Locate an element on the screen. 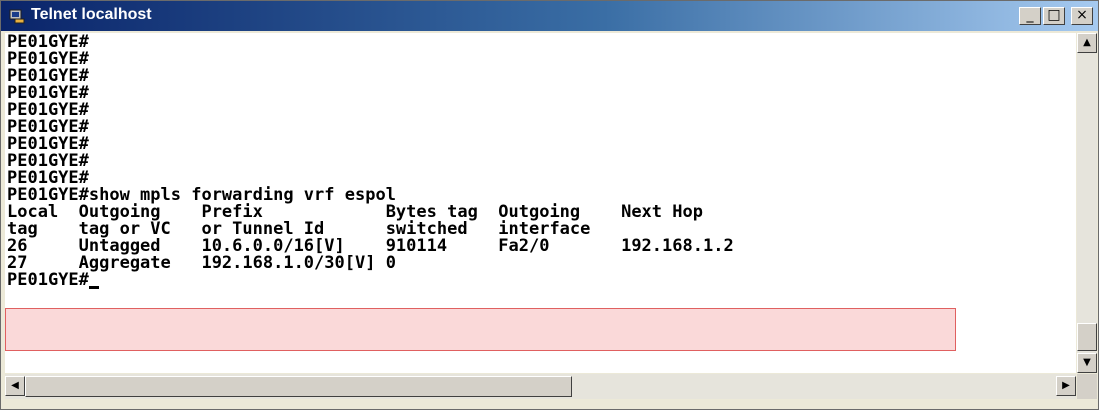  arrow-up-icon: ▲ is located at coordinates (1087, 42).